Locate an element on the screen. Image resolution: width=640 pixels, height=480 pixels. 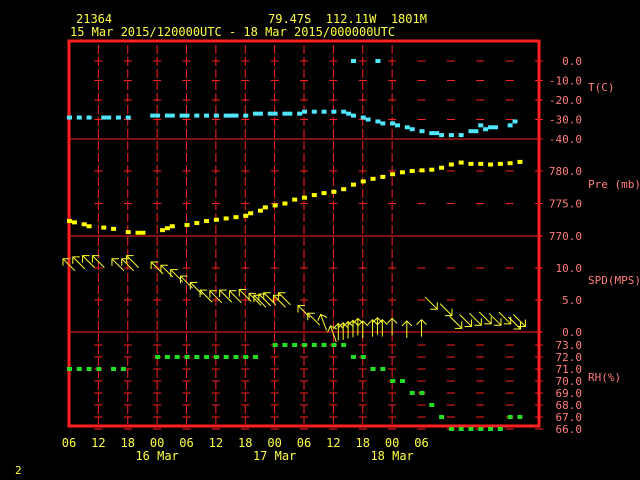
station-location: 79.47S 112.11W 1801M is located at coordinates (347, 19).